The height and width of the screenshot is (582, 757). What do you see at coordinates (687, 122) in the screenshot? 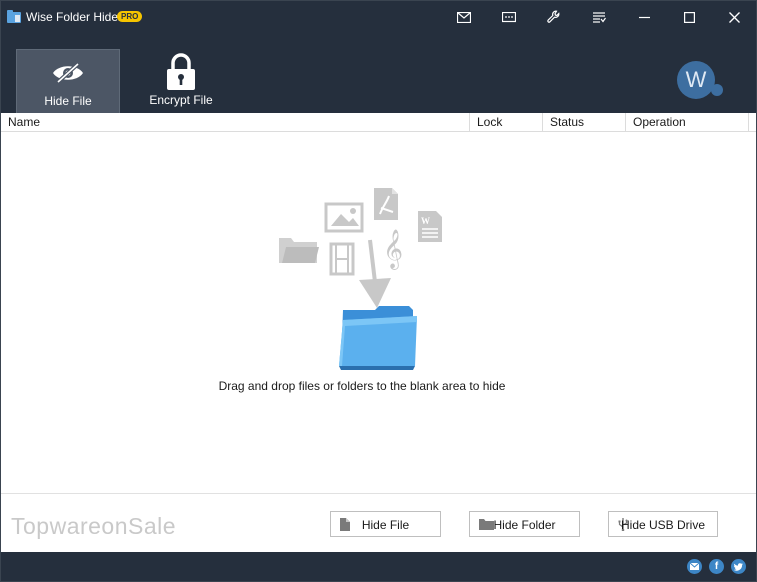
I see `column-operation: Operation` at bounding box center [687, 122].